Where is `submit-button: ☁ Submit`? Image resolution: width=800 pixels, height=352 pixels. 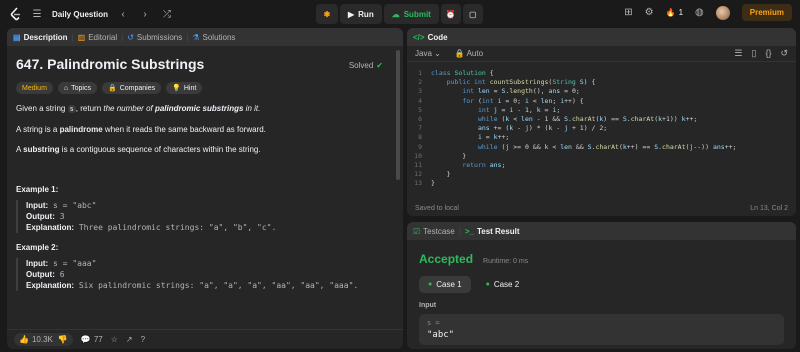 submit-button: ☁ Submit is located at coordinates (411, 14).